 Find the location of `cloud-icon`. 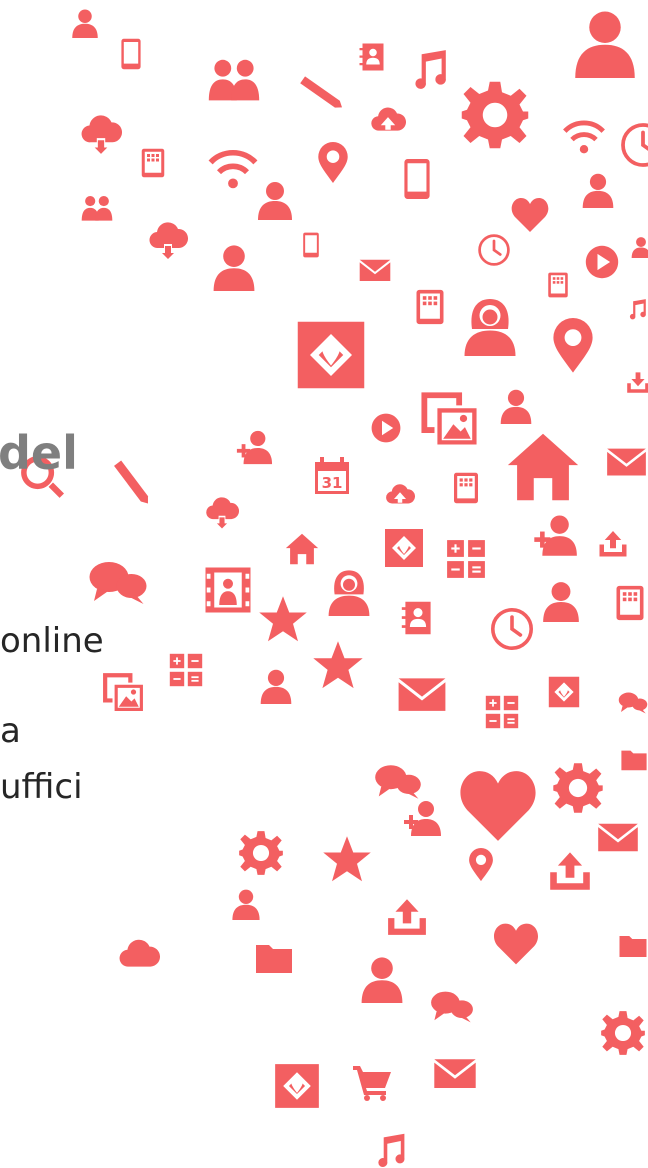

cloud-icon is located at coordinates (139, 953).